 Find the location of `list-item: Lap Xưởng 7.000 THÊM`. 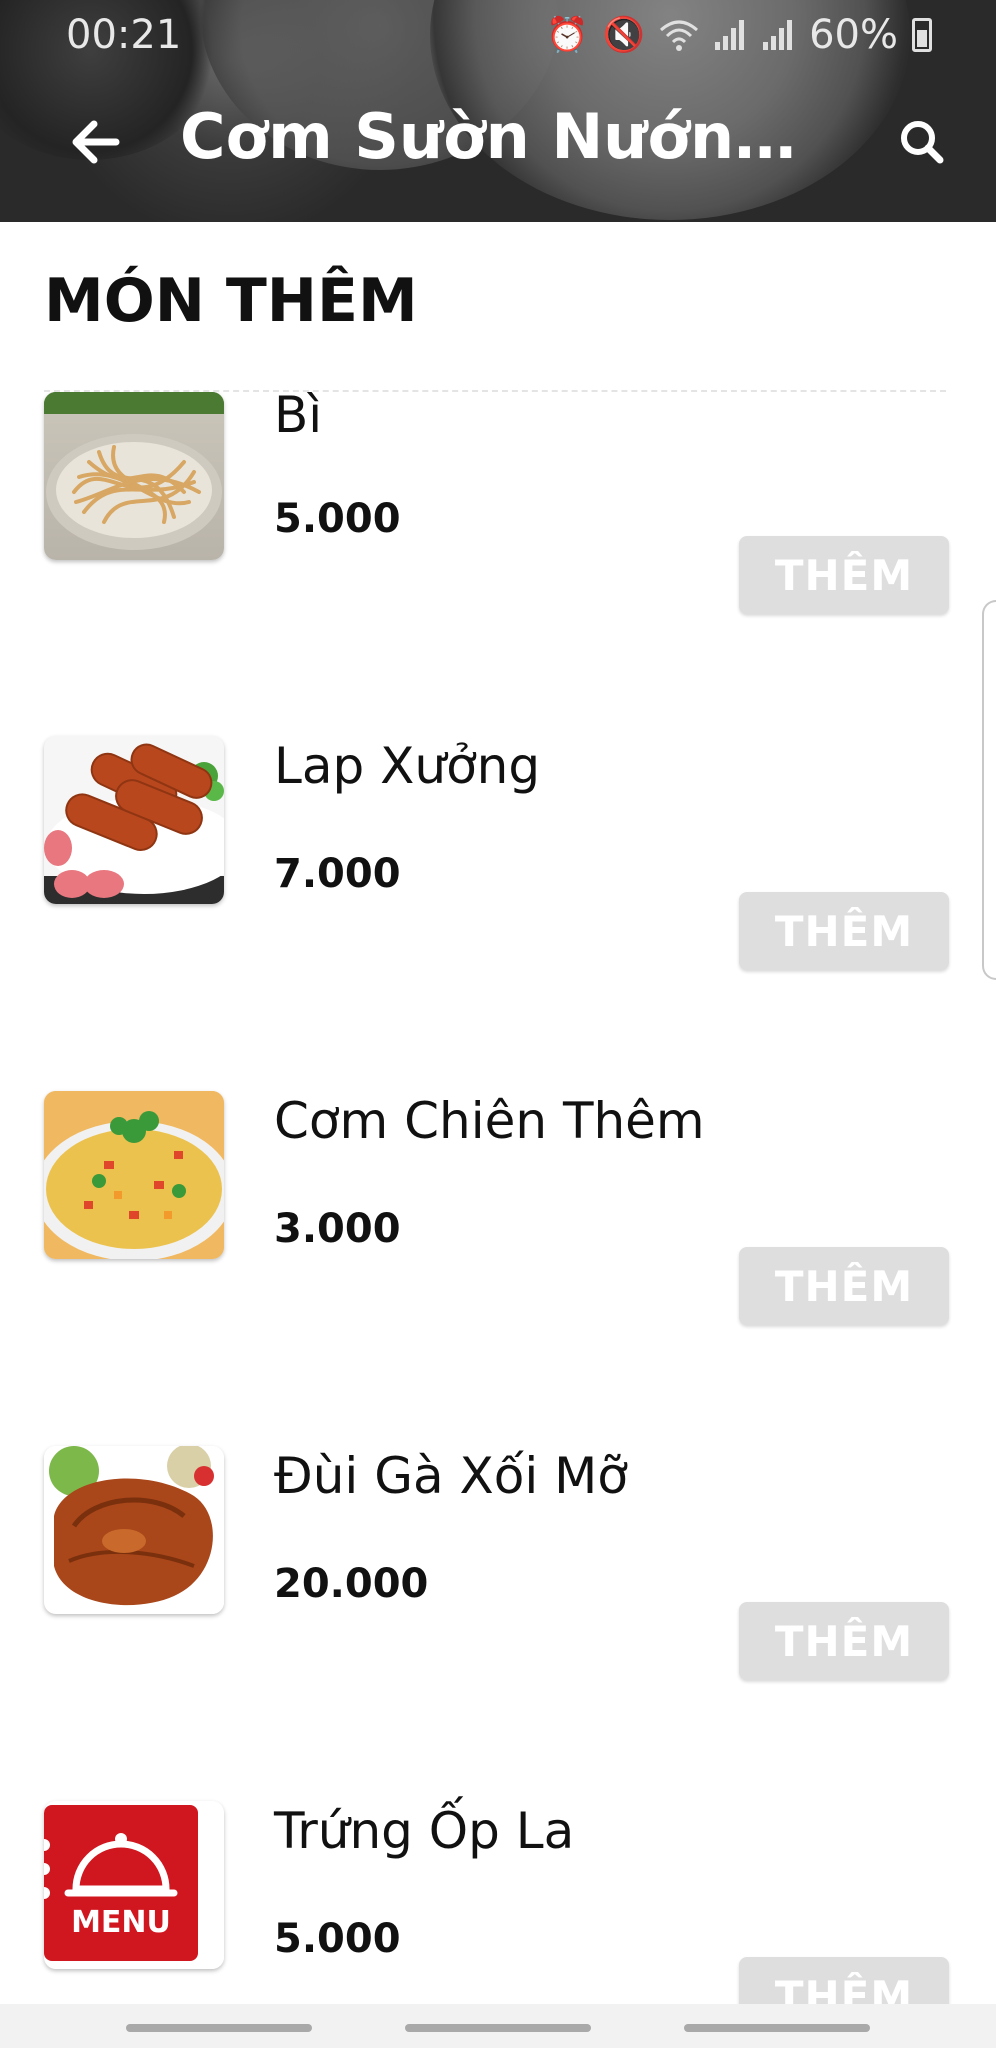

list-item: Lap Xưởng 7.000 THÊM is located at coordinates (498, 881).